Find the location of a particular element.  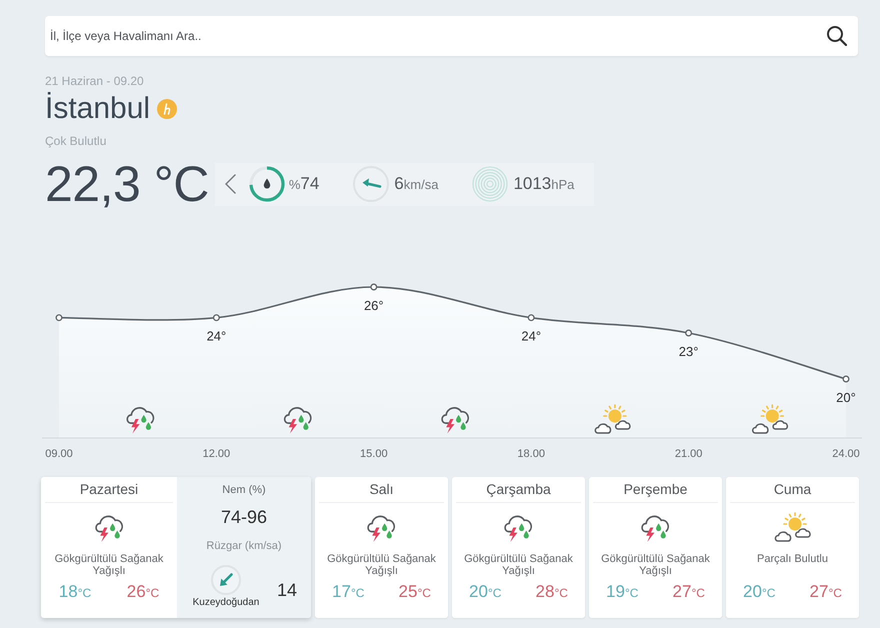

high-temperature: 25°C is located at coordinates (414, 592).